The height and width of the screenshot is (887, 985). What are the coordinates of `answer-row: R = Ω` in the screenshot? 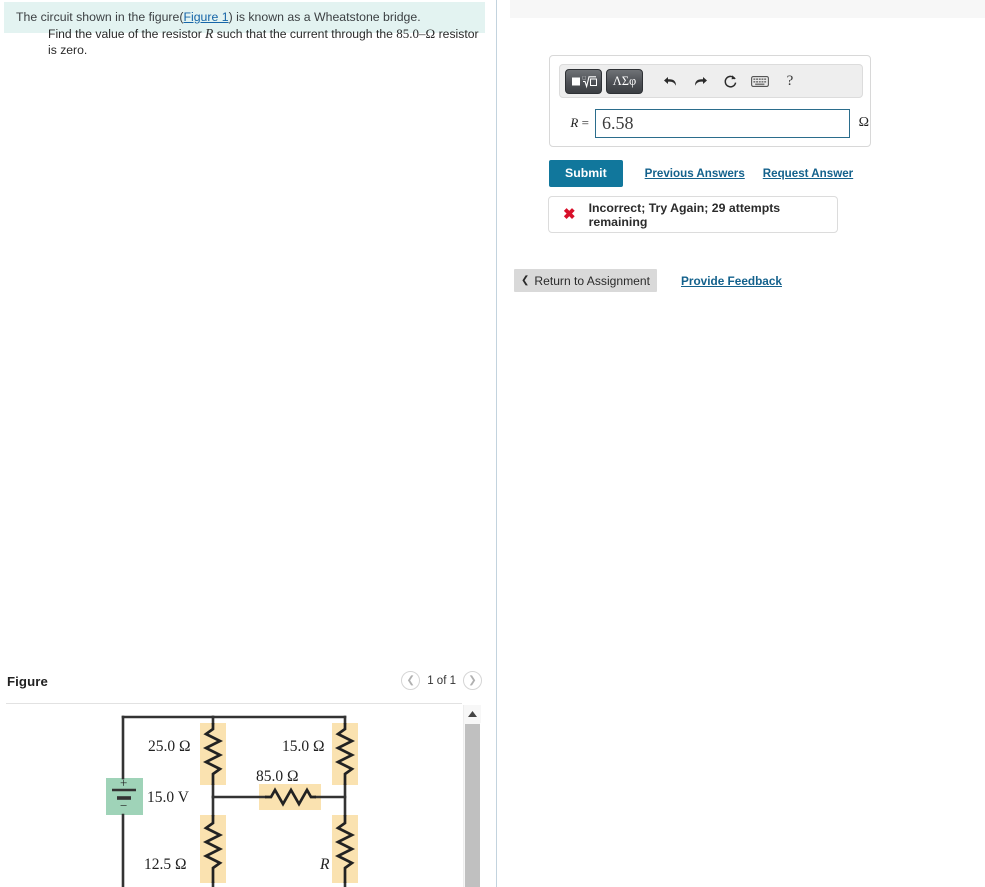 It's located at (714, 123).